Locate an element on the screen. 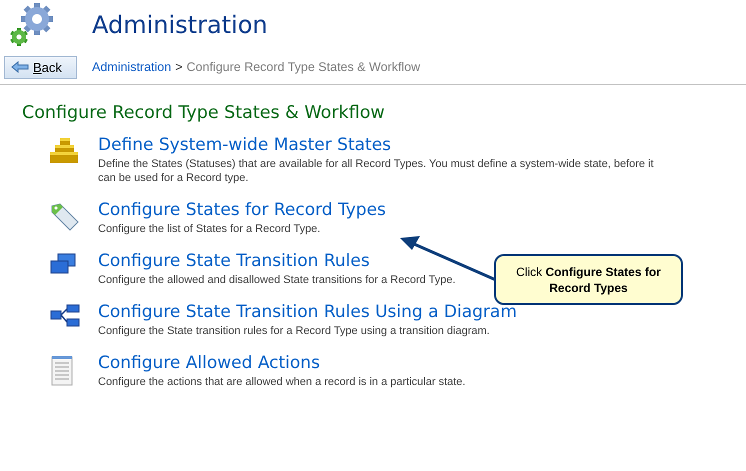  item-link: Configure Allowed Actions is located at coordinates (209, 363).